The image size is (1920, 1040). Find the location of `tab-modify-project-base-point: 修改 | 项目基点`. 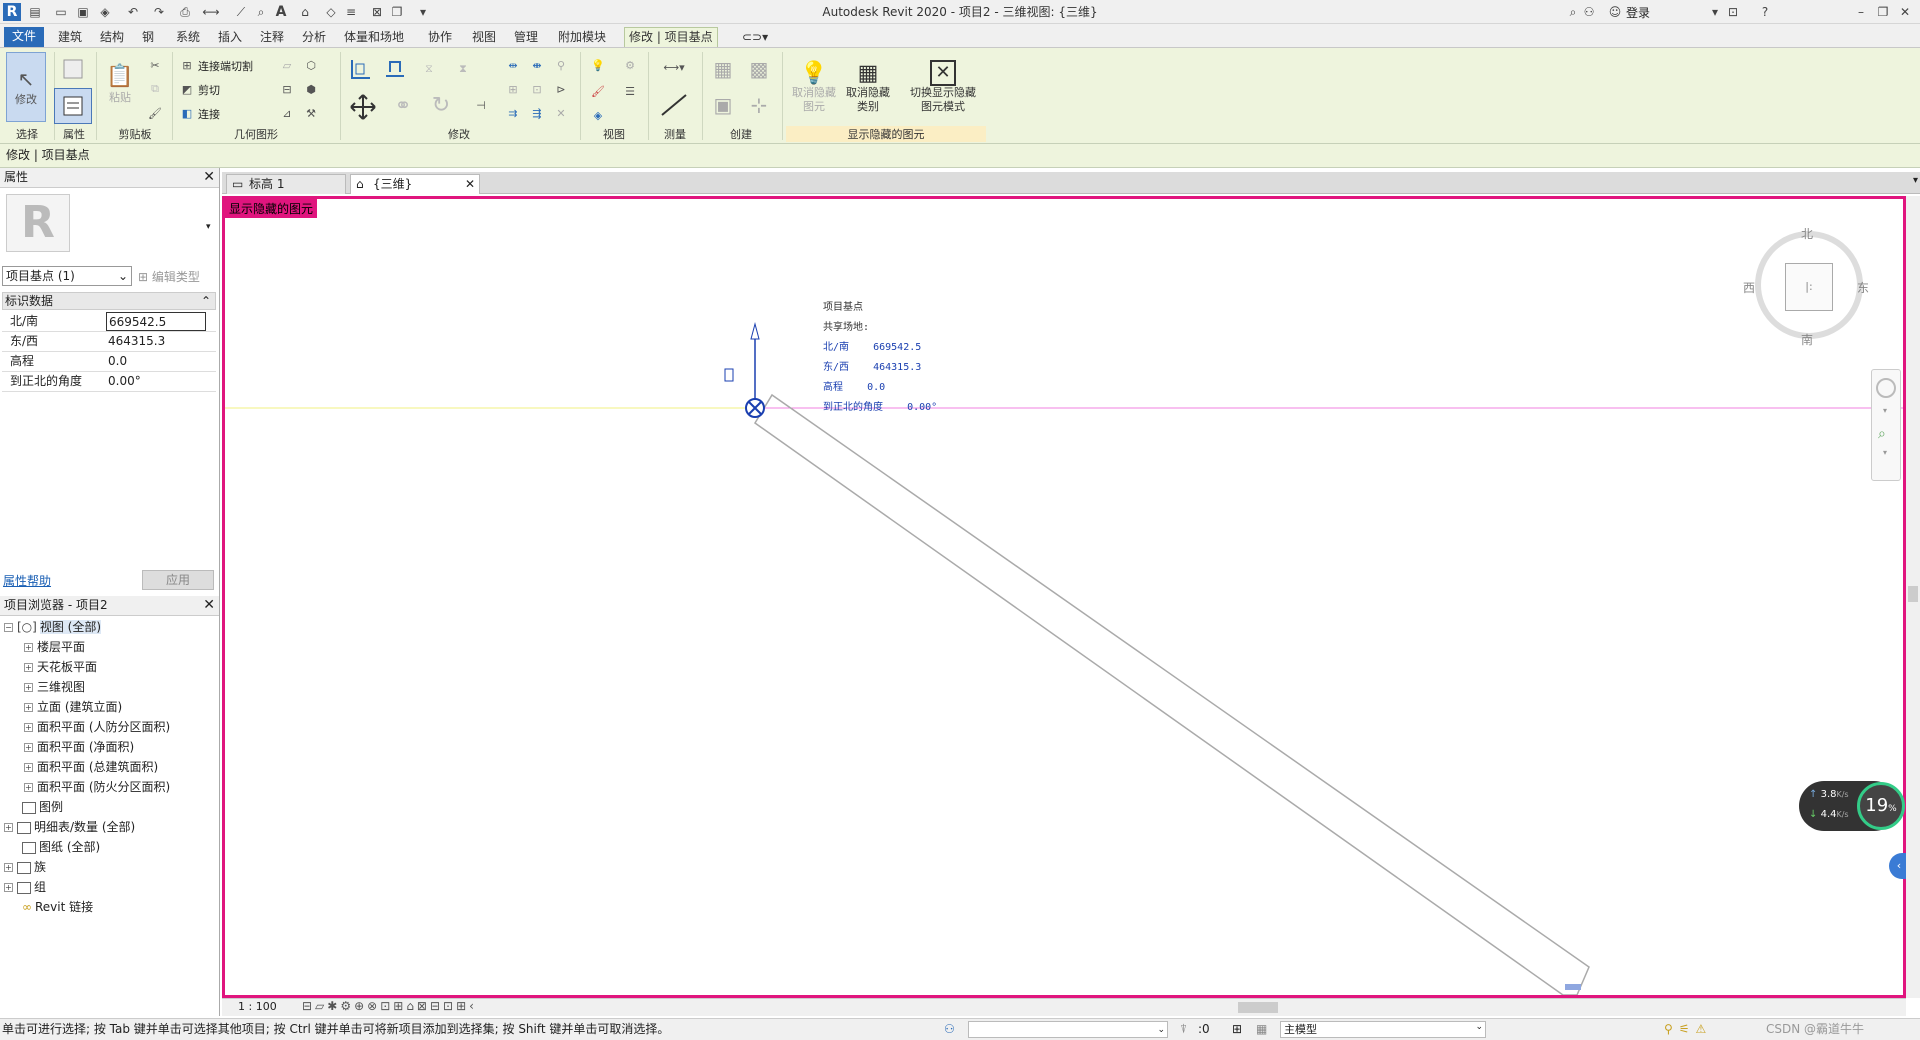

tab-modify-project-base-point: 修改 | 项目基点 is located at coordinates (671, 37).